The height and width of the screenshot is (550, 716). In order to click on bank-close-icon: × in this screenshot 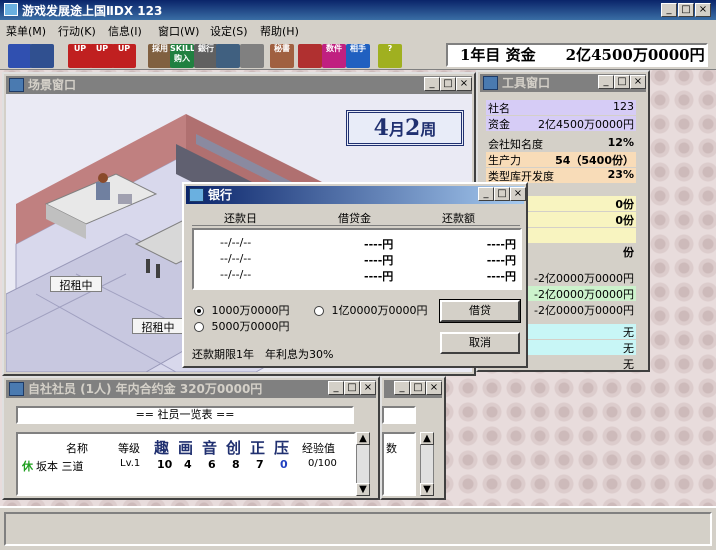, I will do `click(518, 194)`.